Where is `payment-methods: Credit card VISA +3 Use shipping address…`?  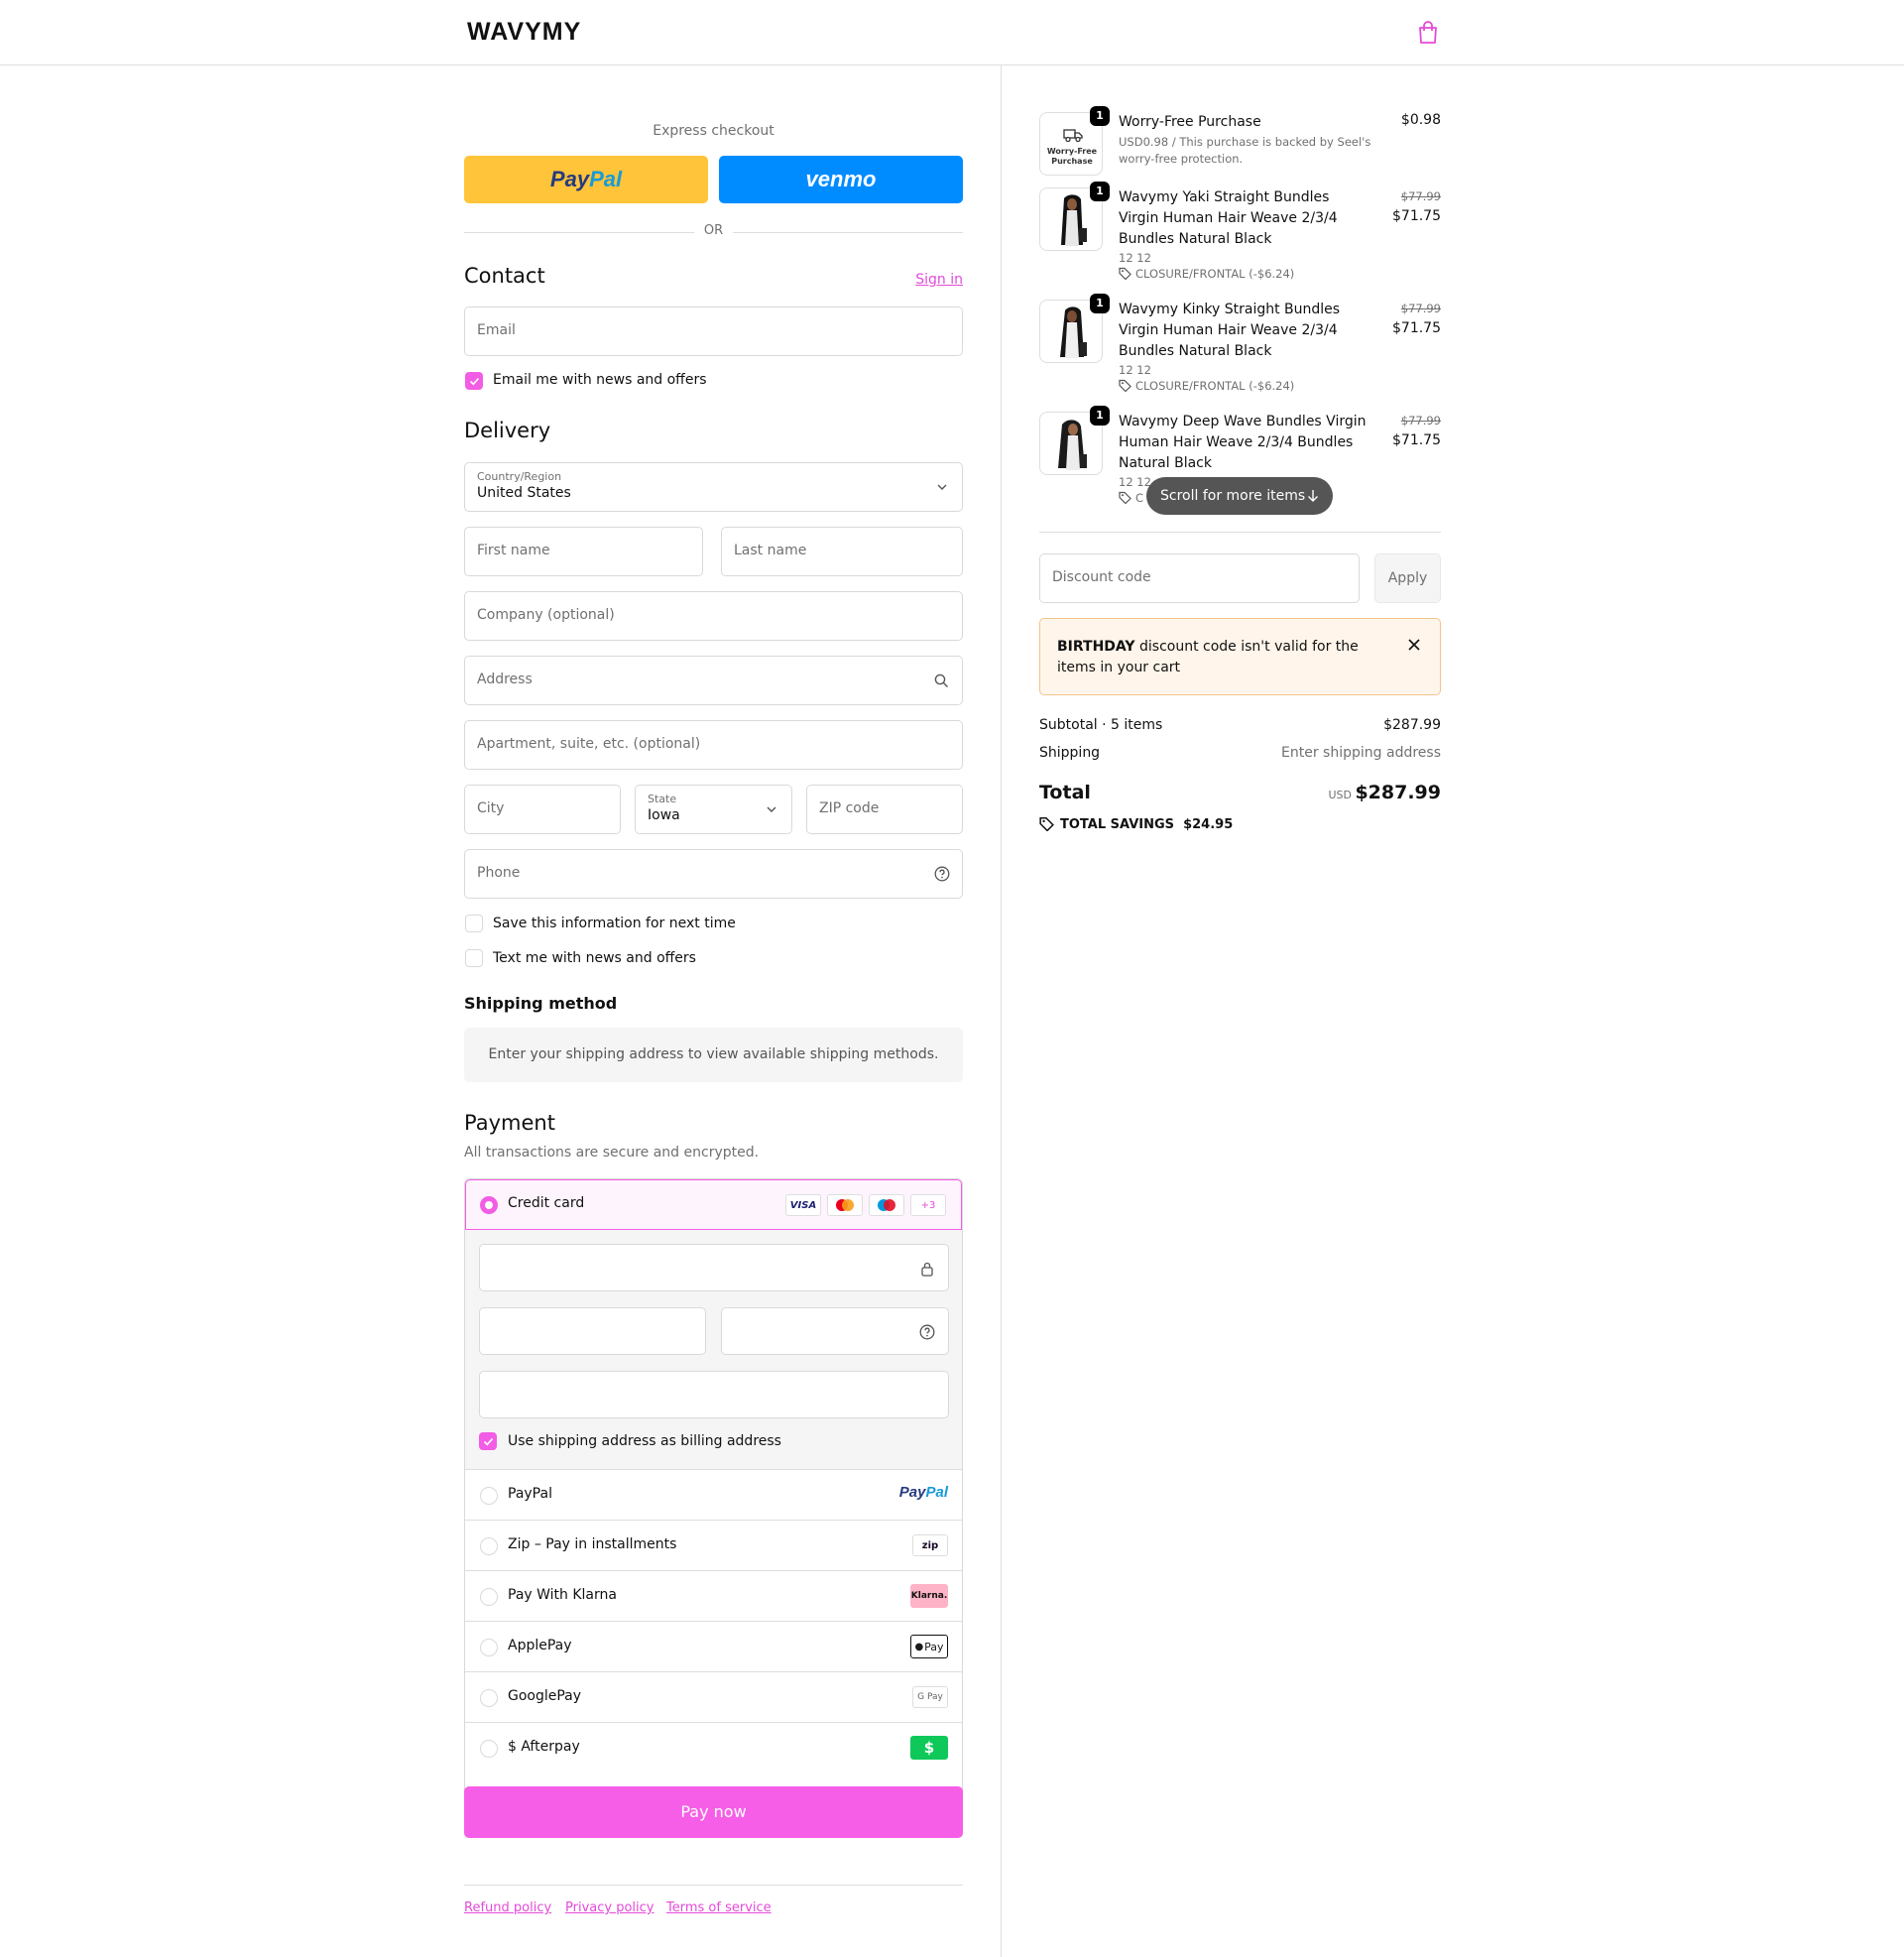 payment-methods: Credit card VISA +3 Use shipping address… is located at coordinates (713, 1508).